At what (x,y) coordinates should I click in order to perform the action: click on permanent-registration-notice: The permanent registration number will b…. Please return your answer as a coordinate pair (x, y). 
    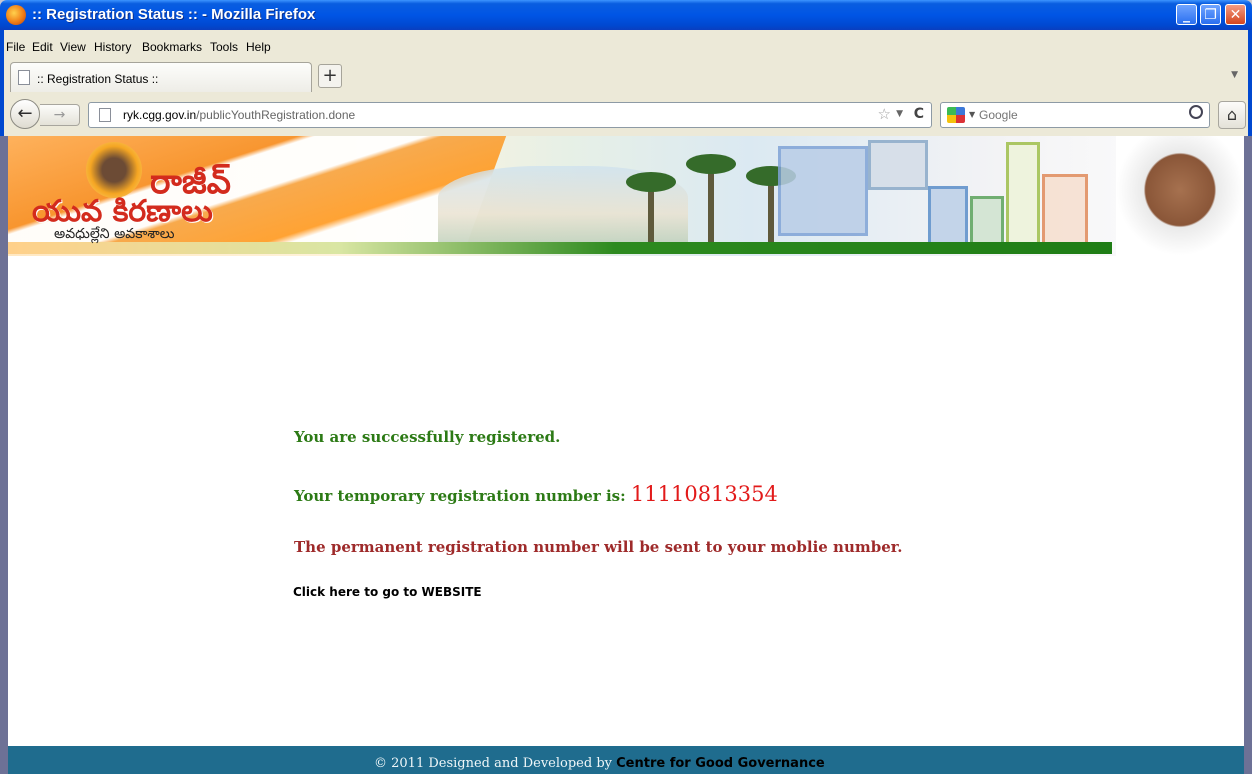
    Looking at the image, I should click on (598, 547).